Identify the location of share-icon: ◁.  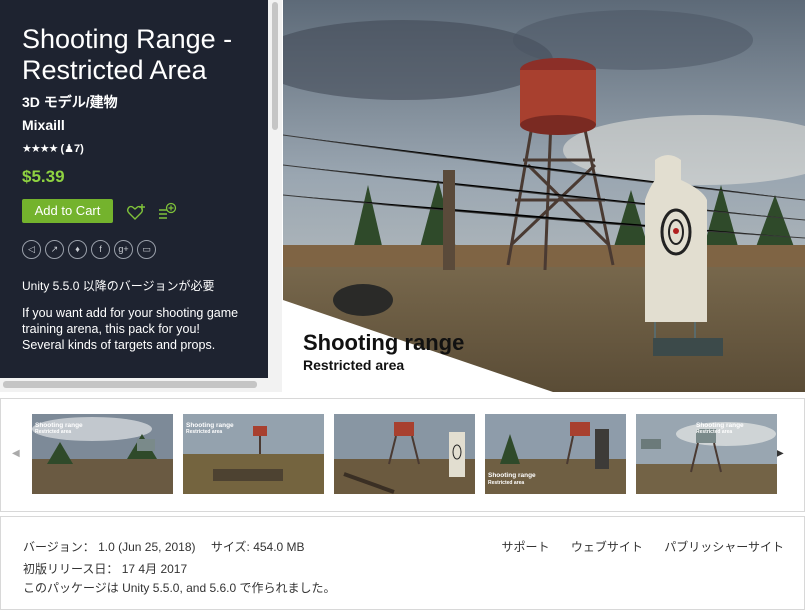
(31, 249).